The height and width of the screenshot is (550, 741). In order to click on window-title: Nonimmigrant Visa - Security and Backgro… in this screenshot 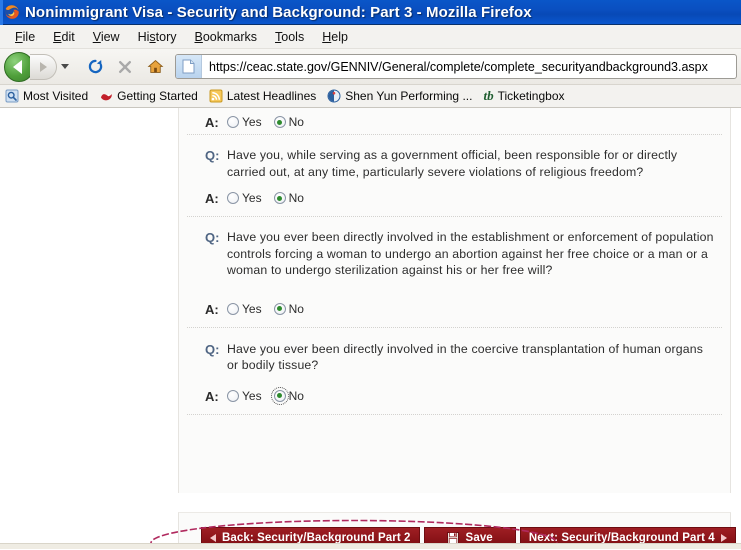, I will do `click(278, 12)`.